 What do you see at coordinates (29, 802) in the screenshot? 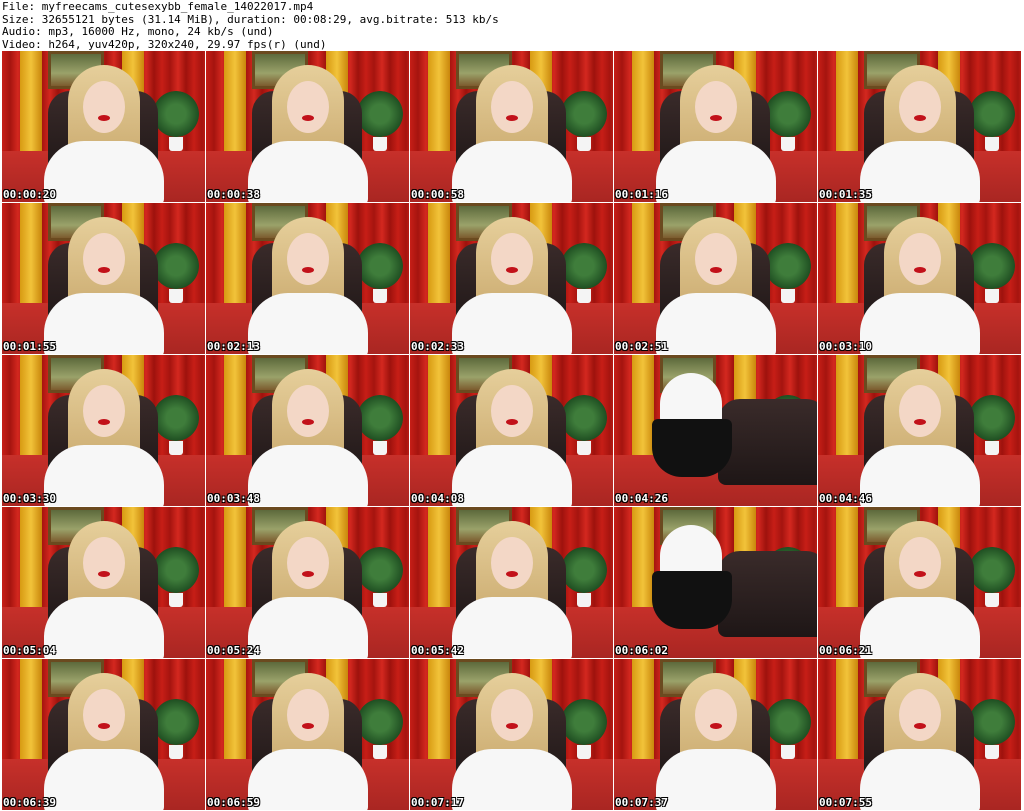
I see `frame-timestamp: 00:06:39` at bounding box center [29, 802].